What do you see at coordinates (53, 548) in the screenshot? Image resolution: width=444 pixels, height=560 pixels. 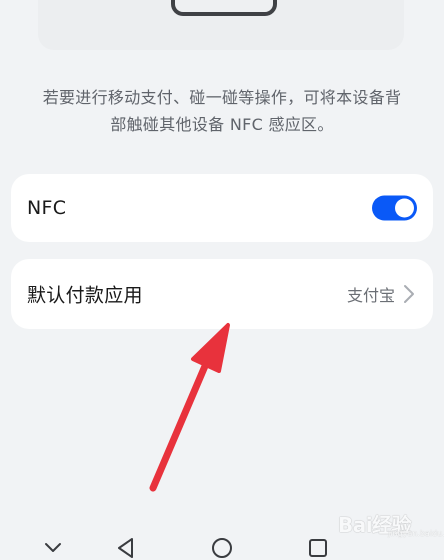 I see `chevron-down-icon` at bounding box center [53, 548].